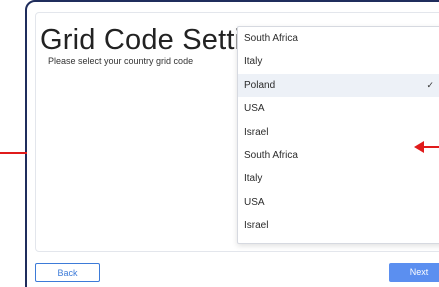 This screenshot has height=287, width=439. I want to click on annotation-line, so click(13, 153).